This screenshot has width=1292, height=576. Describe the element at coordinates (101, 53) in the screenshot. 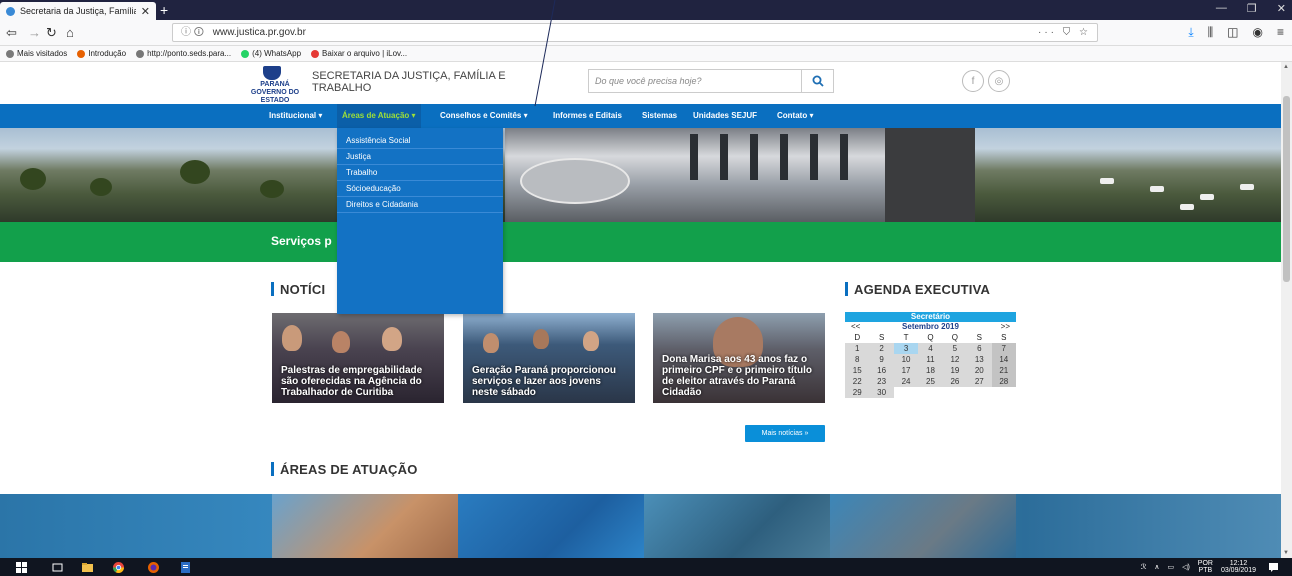

I see `bookmark-item: Introdução` at that location.